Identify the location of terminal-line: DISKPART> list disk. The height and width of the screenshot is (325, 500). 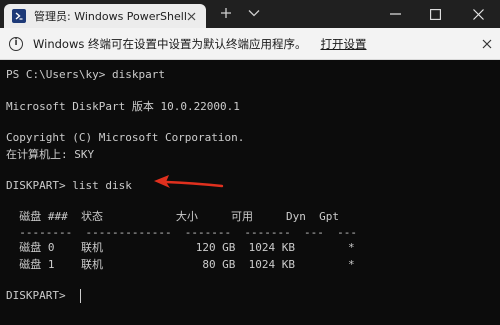
(69, 185).